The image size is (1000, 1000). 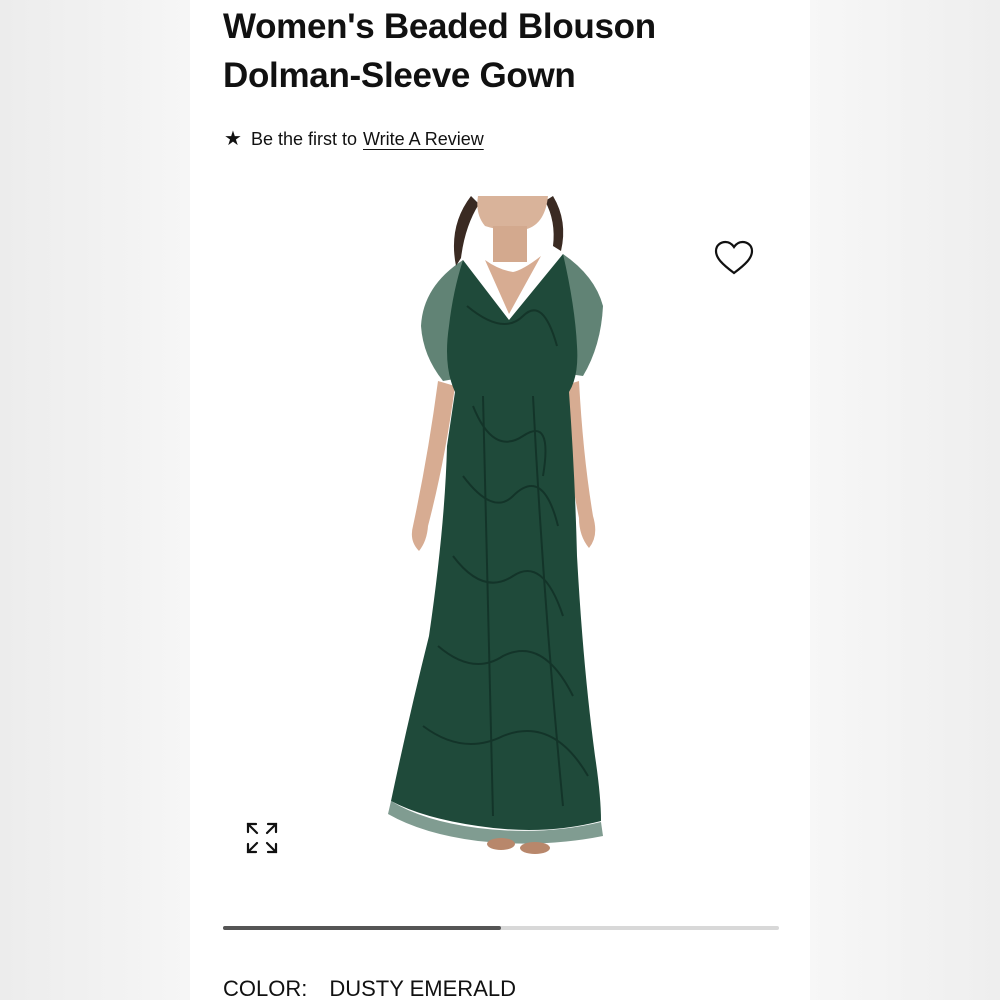 I want to click on expand-icon, so click(x=262, y=838).